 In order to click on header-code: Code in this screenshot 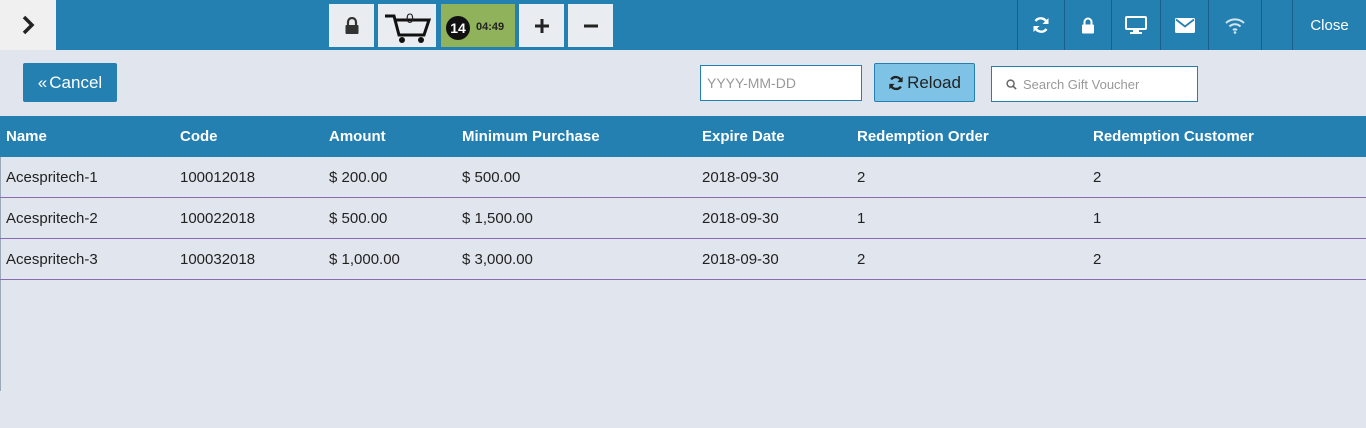, I will do `click(199, 136)`.